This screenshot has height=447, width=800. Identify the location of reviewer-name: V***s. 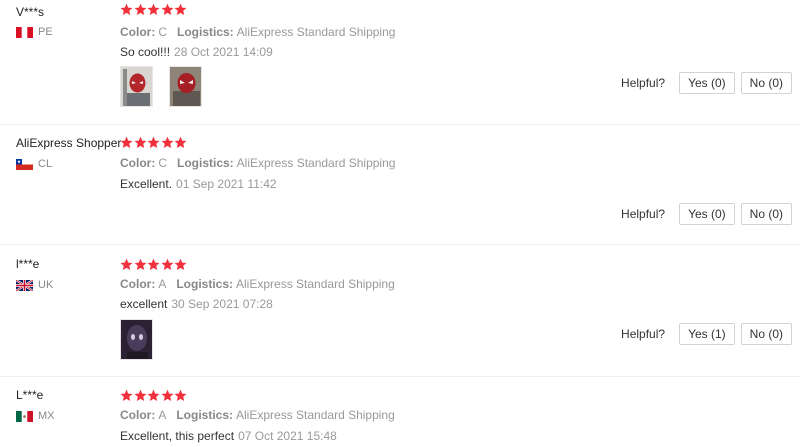
(30, 12).